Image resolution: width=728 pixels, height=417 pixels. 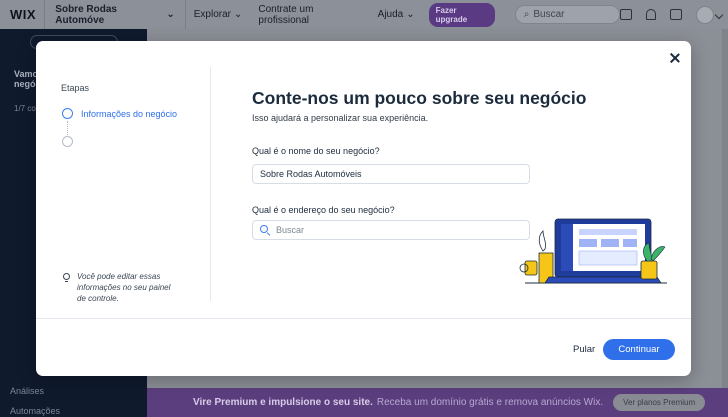 I want to click on business-illustration, so click(x=593, y=251).